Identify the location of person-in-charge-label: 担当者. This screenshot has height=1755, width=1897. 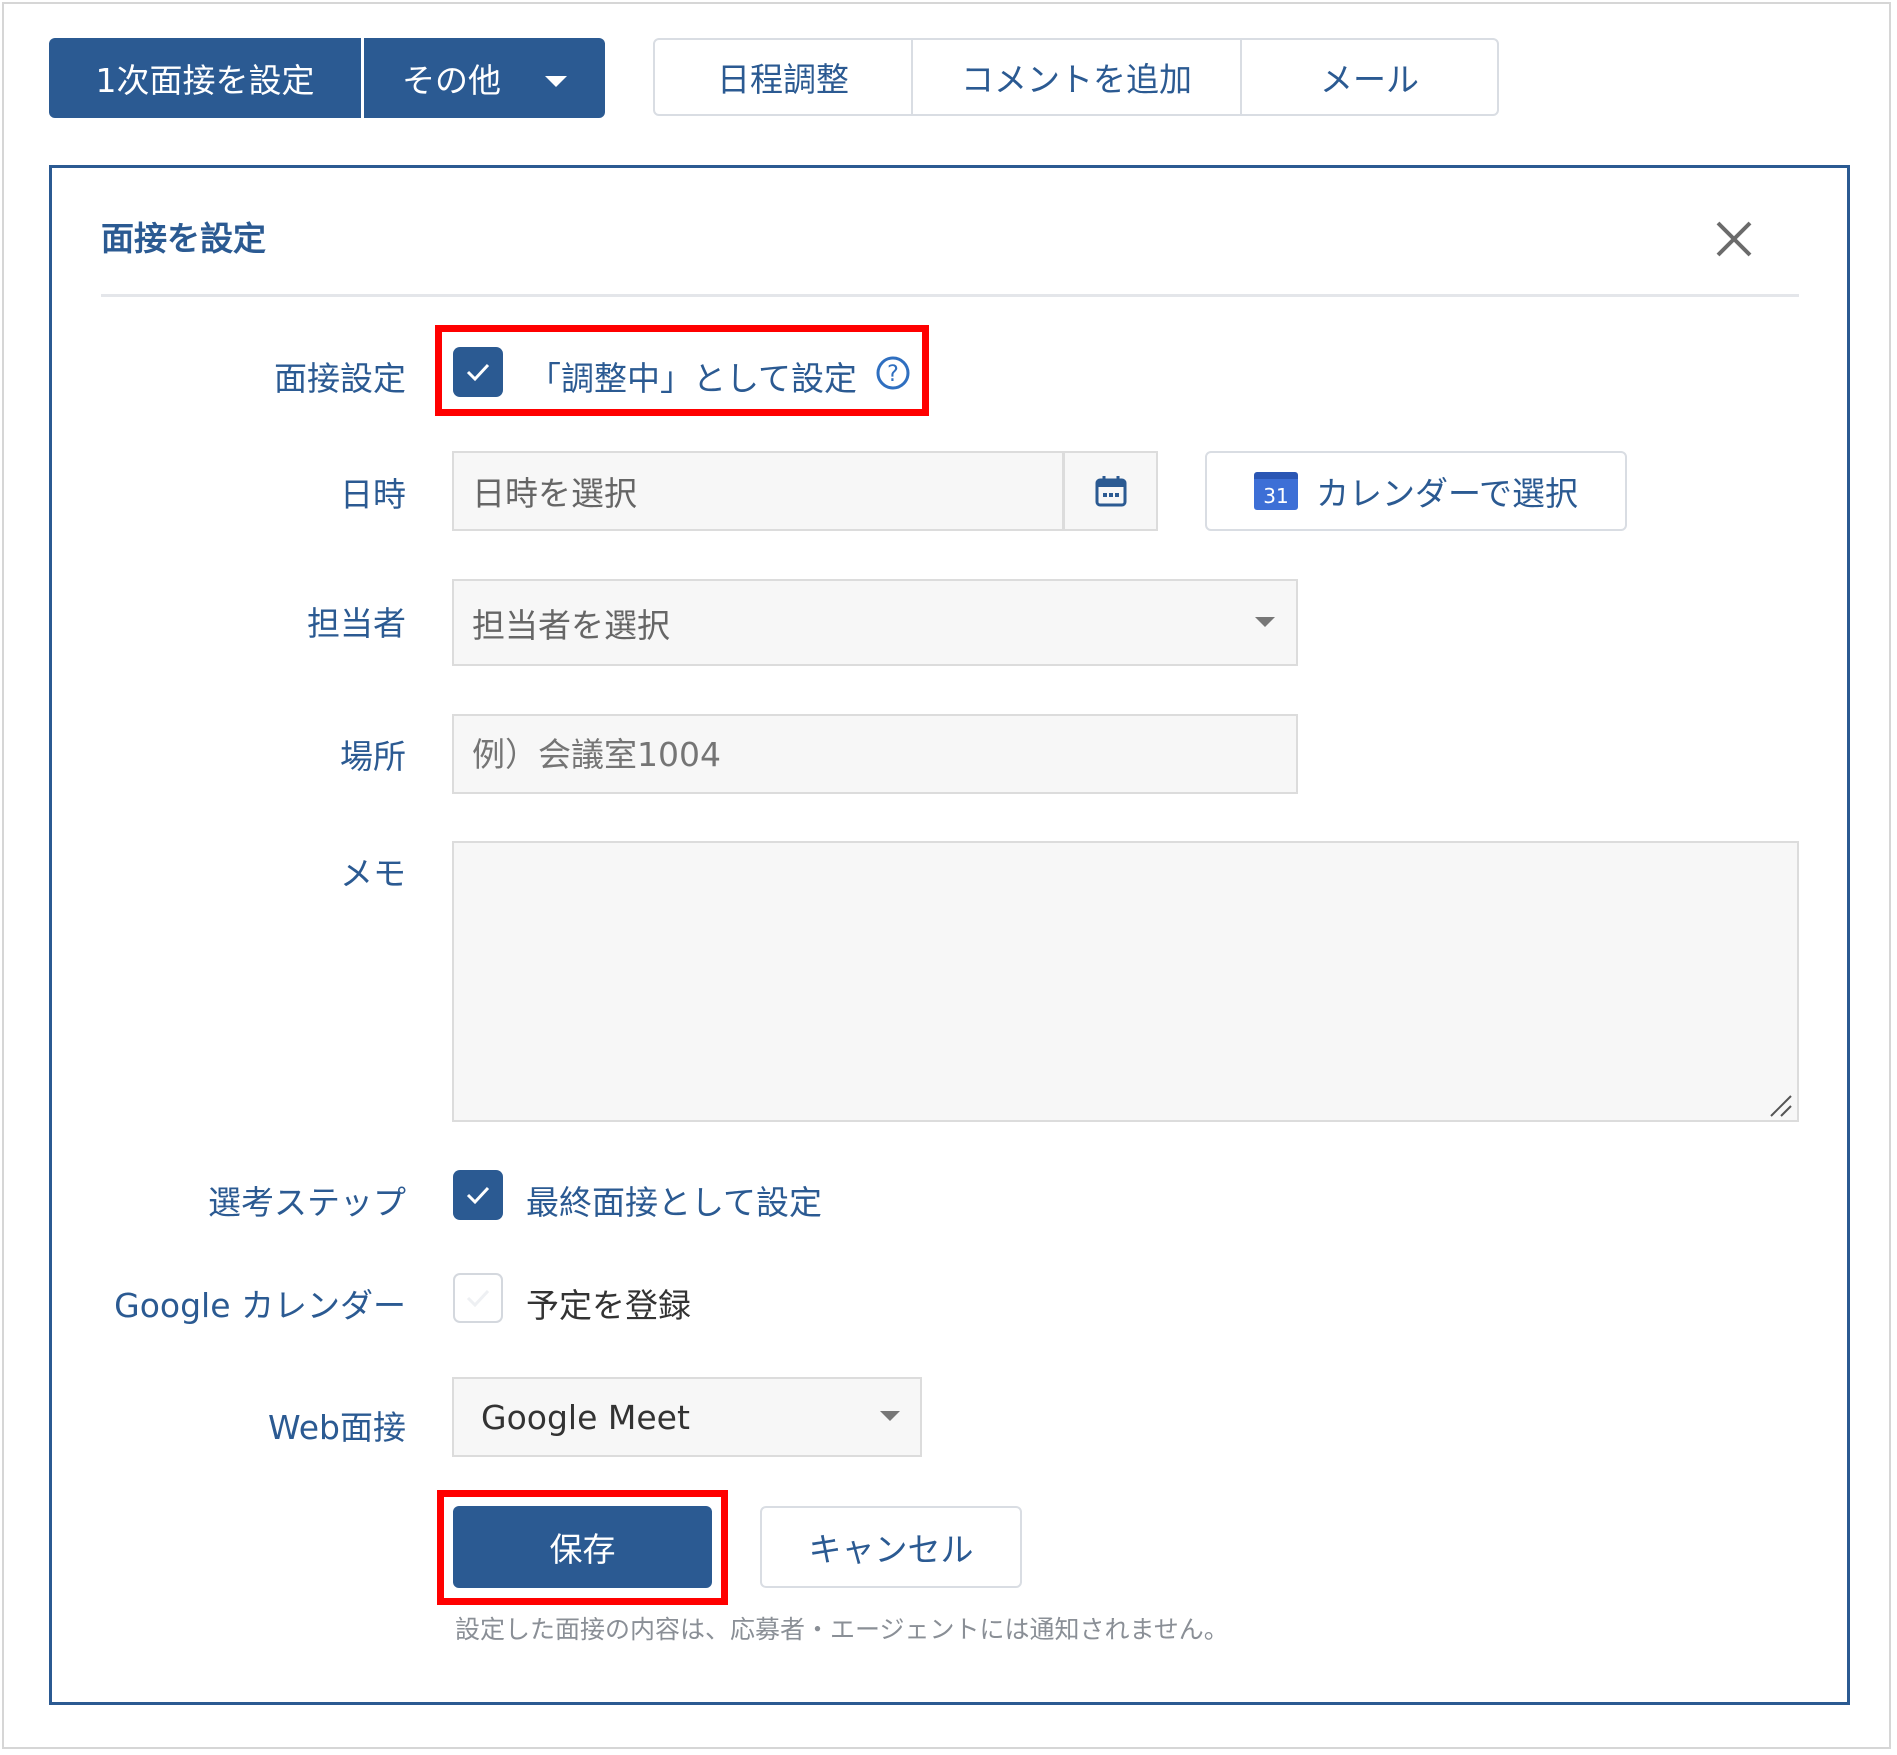
(356, 623).